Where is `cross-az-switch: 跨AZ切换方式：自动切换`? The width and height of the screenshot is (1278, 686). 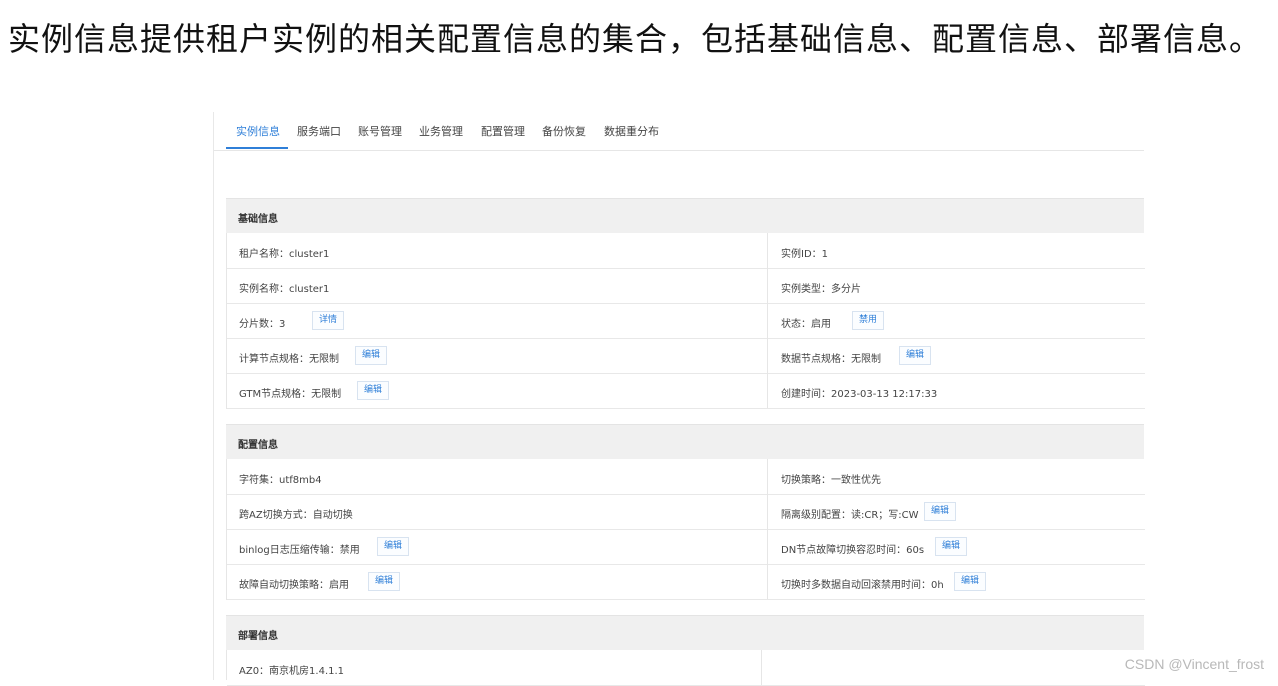
cross-az-switch: 跨AZ切换方式：自动切换 is located at coordinates (296, 515).